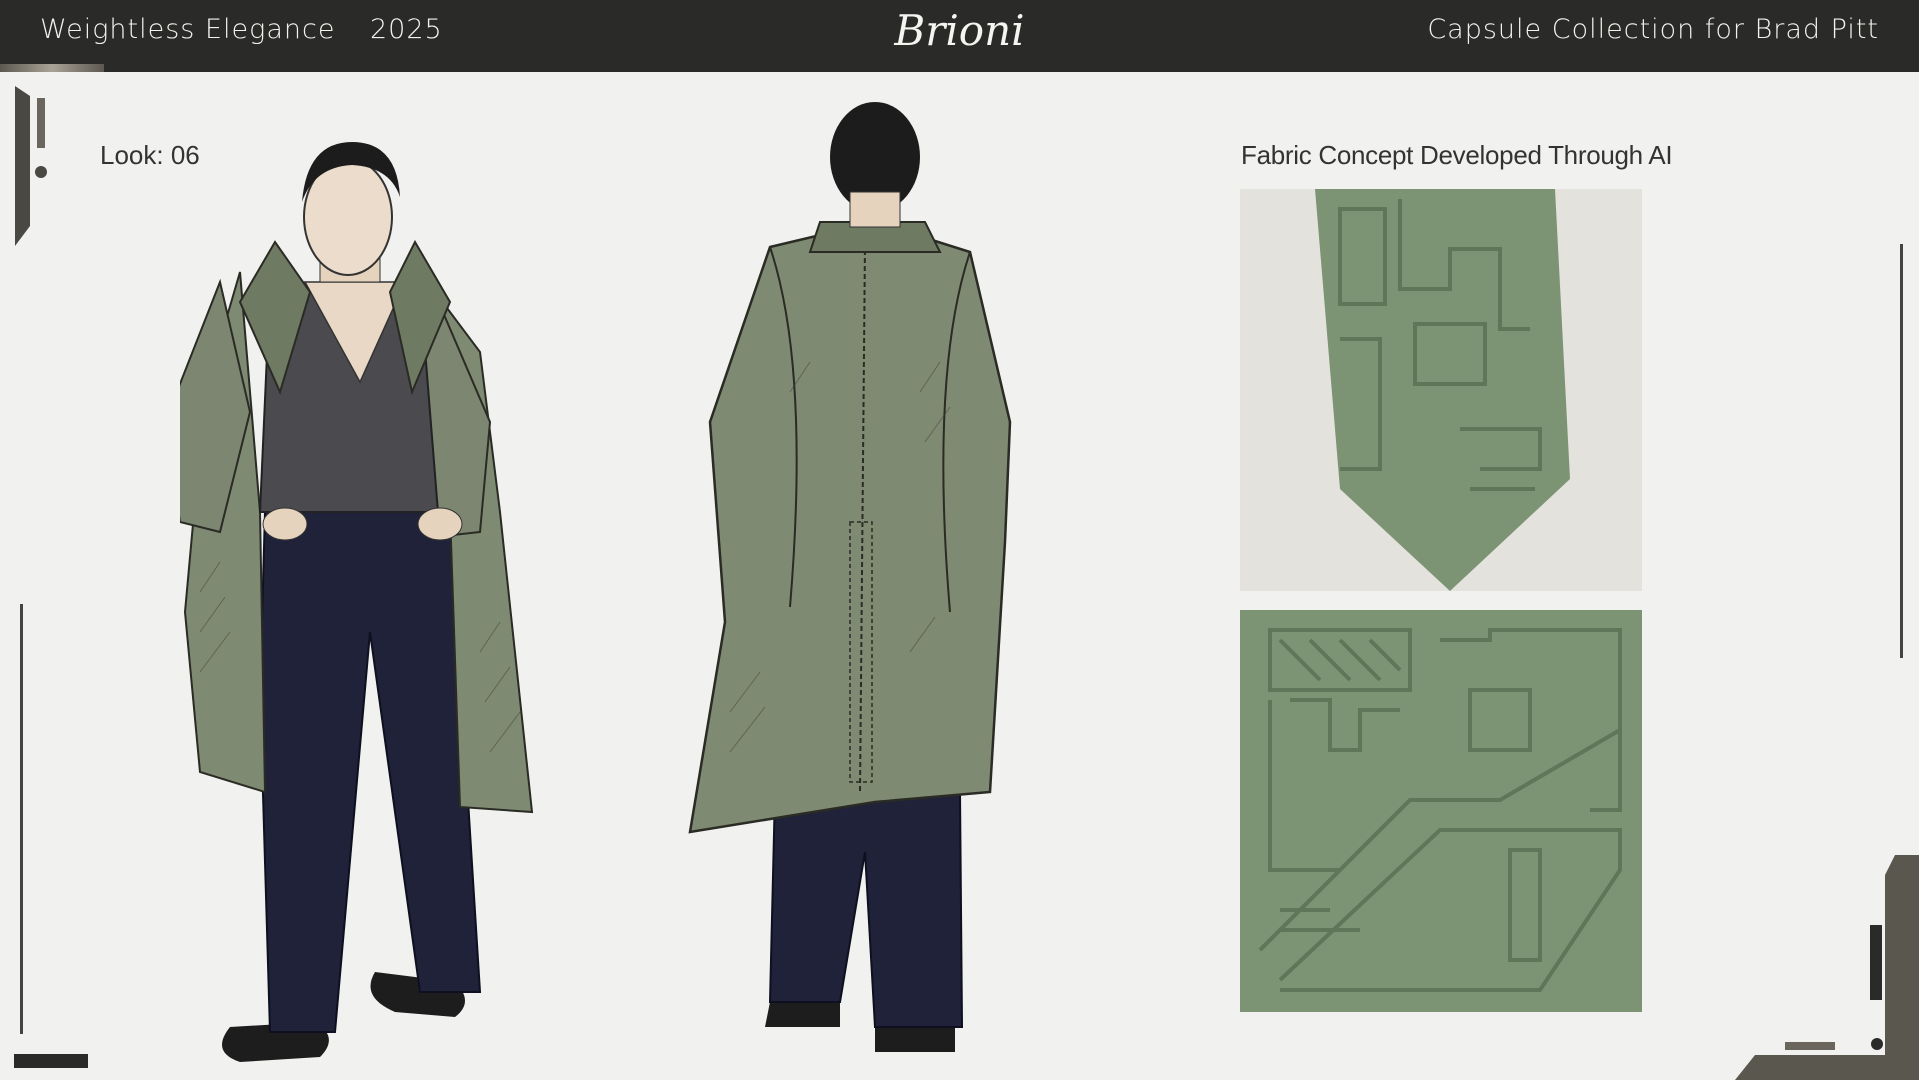 The width and height of the screenshot is (1919, 1080). What do you see at coordinates (1441, 390) in the screenshot?
I see `tie-fabric-swatch` at bounding box center [1441, 390].